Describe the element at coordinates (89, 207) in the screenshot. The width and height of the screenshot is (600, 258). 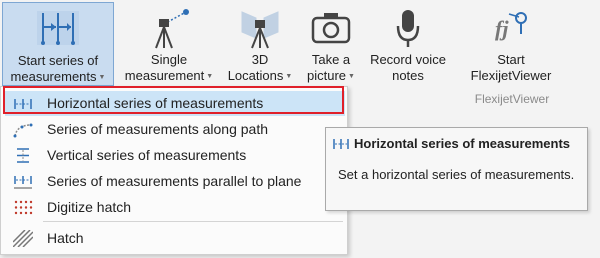
I see `menu-item-label: Digitize hatch` at that location.